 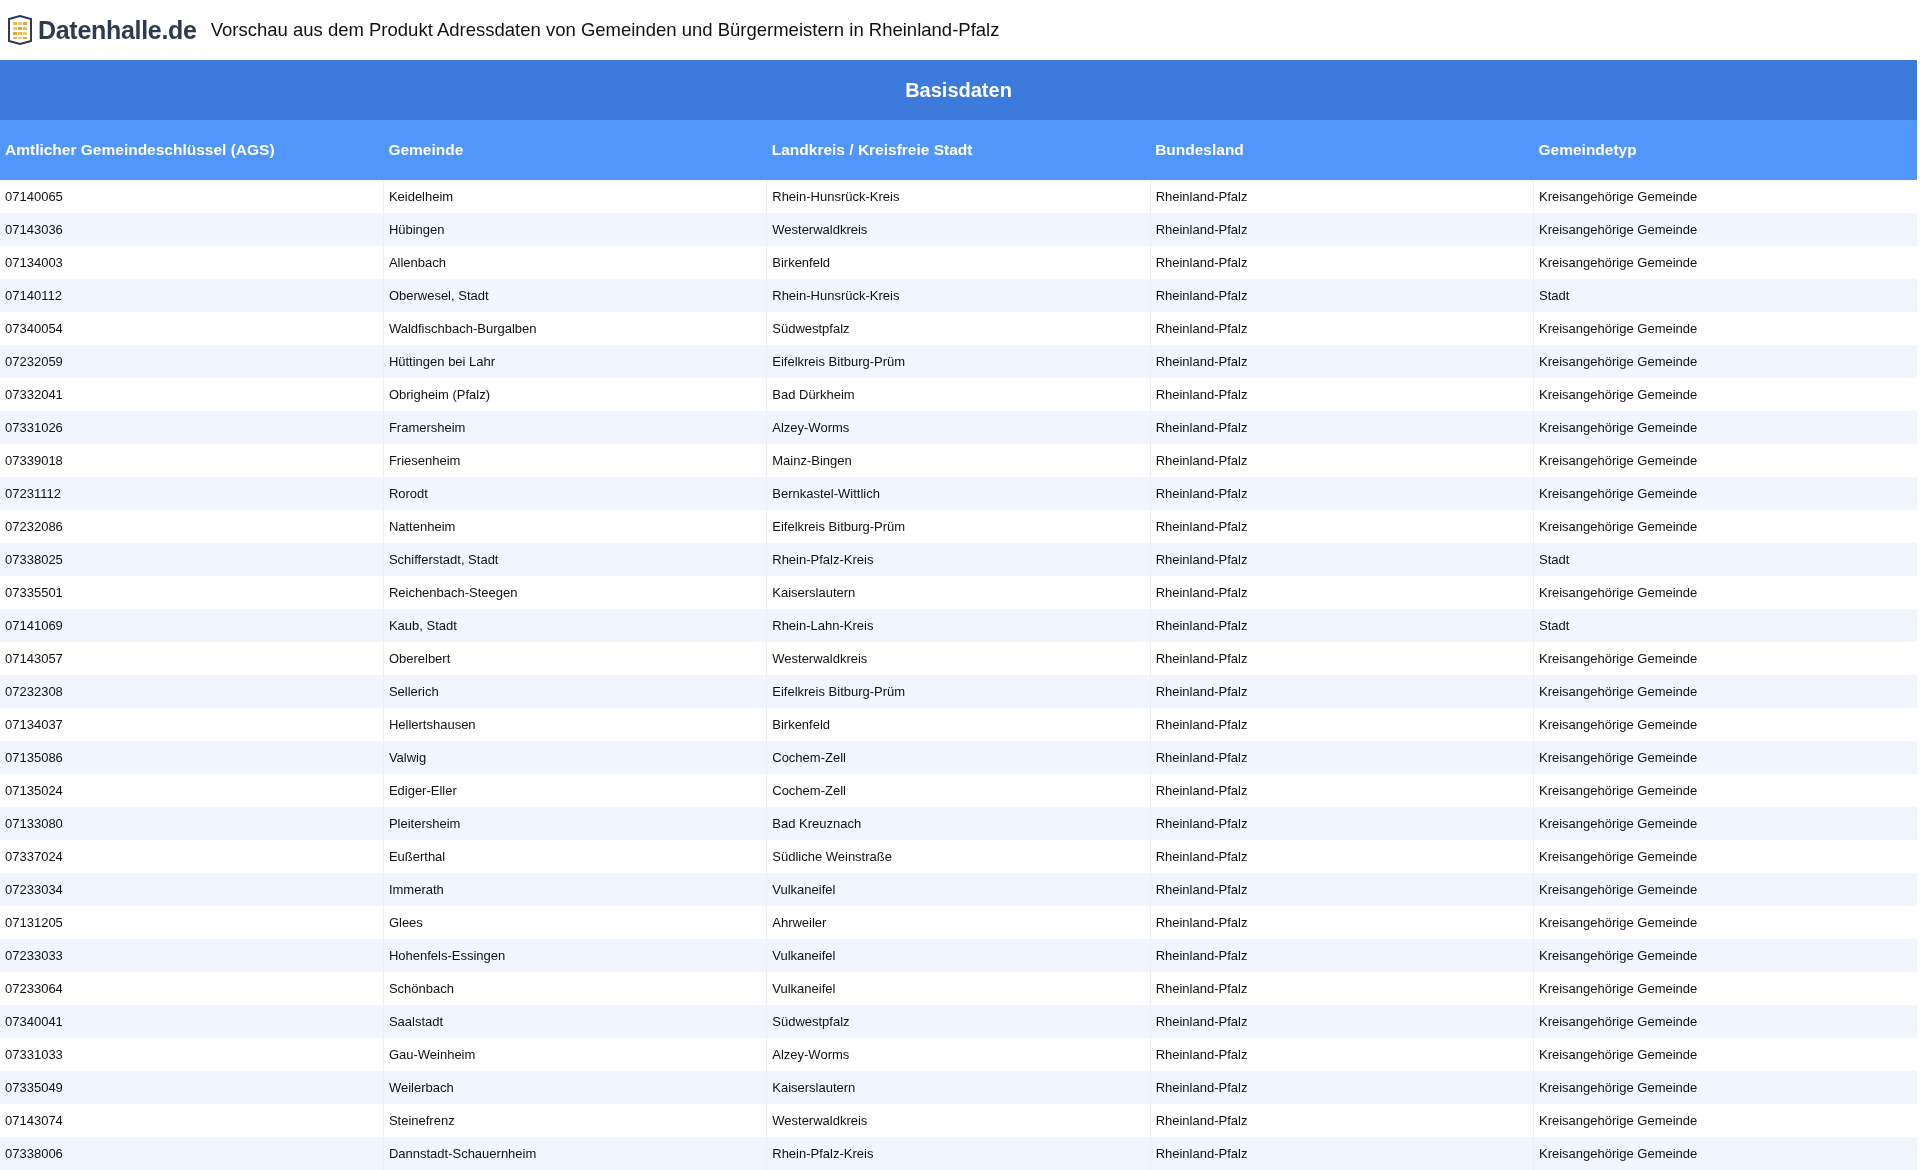 I want to click on table-cell: 07231112, so click(x=192, y=493).